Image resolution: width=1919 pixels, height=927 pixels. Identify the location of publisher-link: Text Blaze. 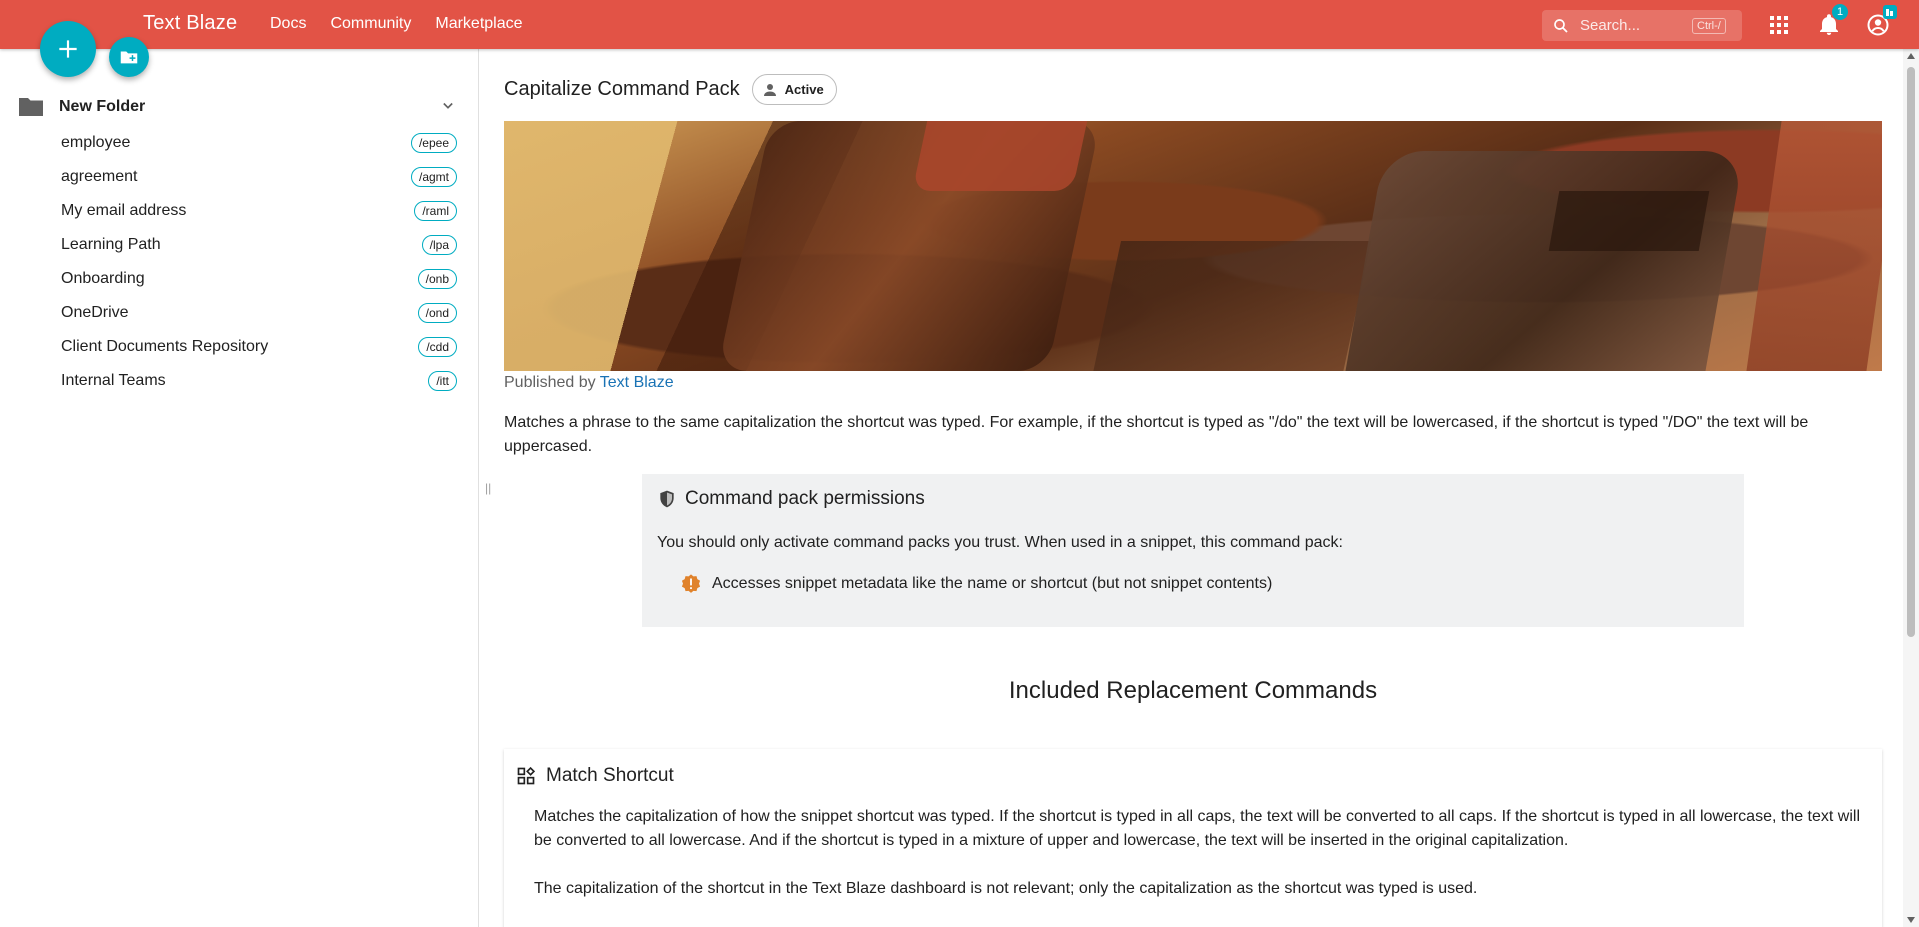
(637, 382).